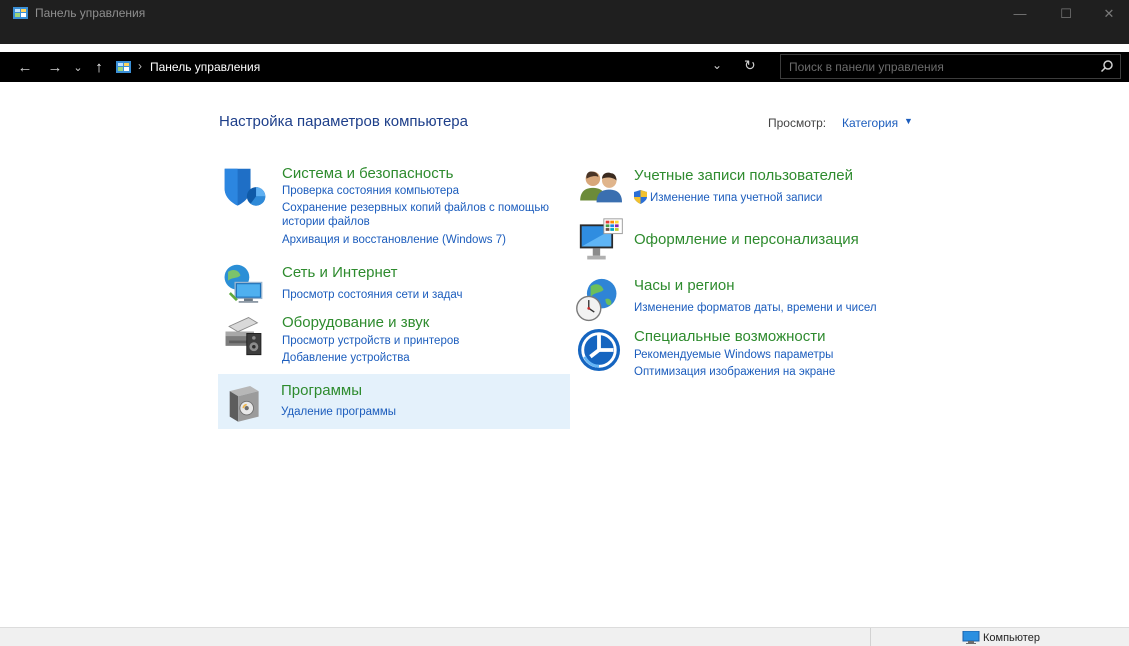 Image resolution: width=1129 pixels, height=646 pixels. I want to click on link-backup-restore: Архивация и восстановление (Windows 7), so click(394, 240).